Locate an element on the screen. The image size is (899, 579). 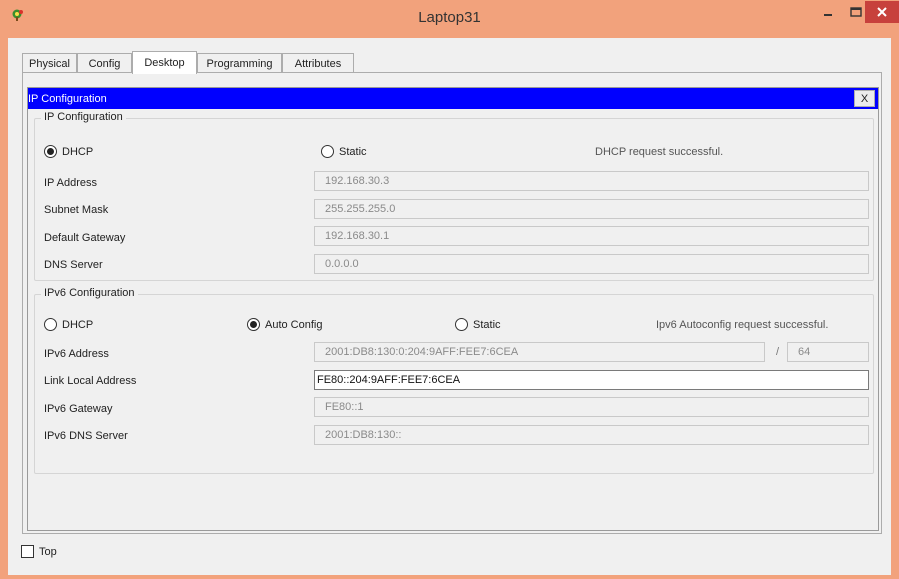
tab-attributes: Attributes is located at coordinates (318, 63).